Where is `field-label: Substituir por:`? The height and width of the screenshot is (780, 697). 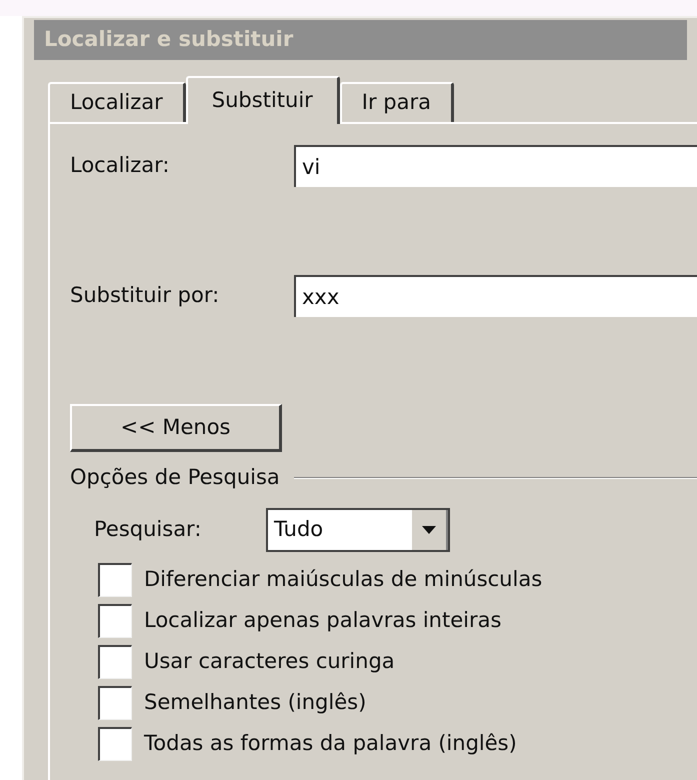 field-label: Substituir por: is located at coordinates (145, 296).